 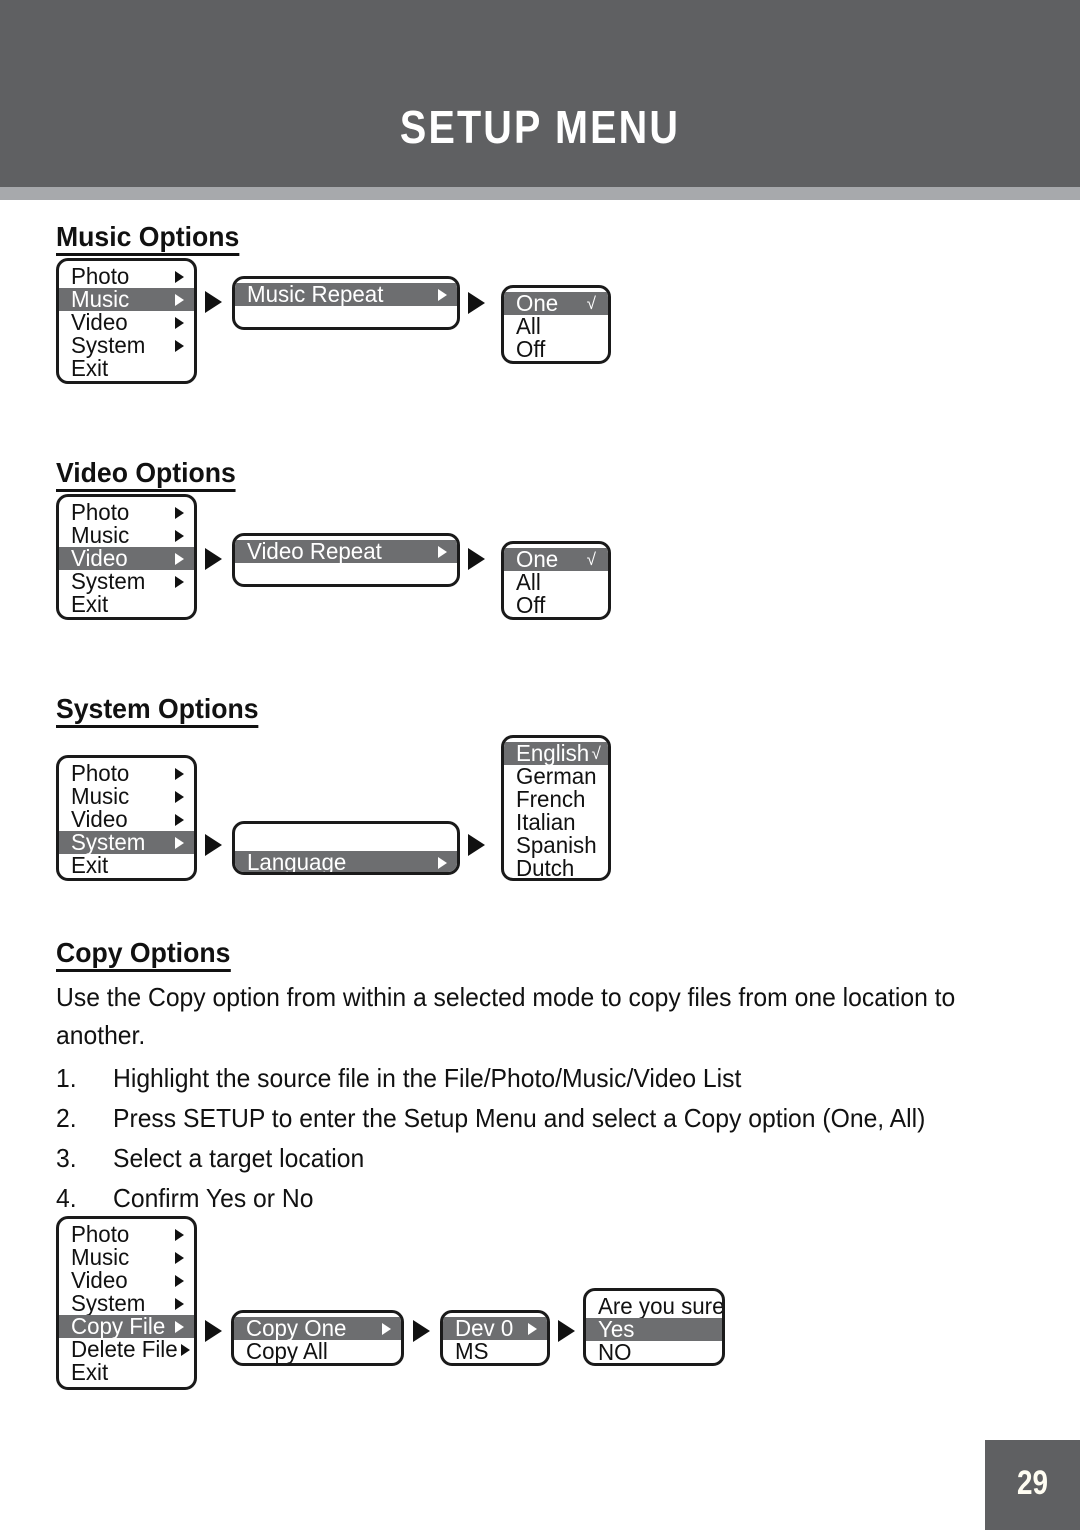 I want to click on music-repeat-value-row: All, so click(x=556, y=326).